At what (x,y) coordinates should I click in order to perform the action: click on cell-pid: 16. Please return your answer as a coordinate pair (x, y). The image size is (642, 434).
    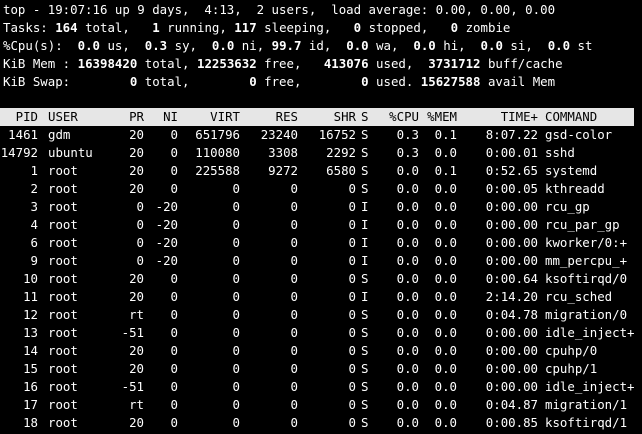
    Looking at the image, I should click on (30, 386).